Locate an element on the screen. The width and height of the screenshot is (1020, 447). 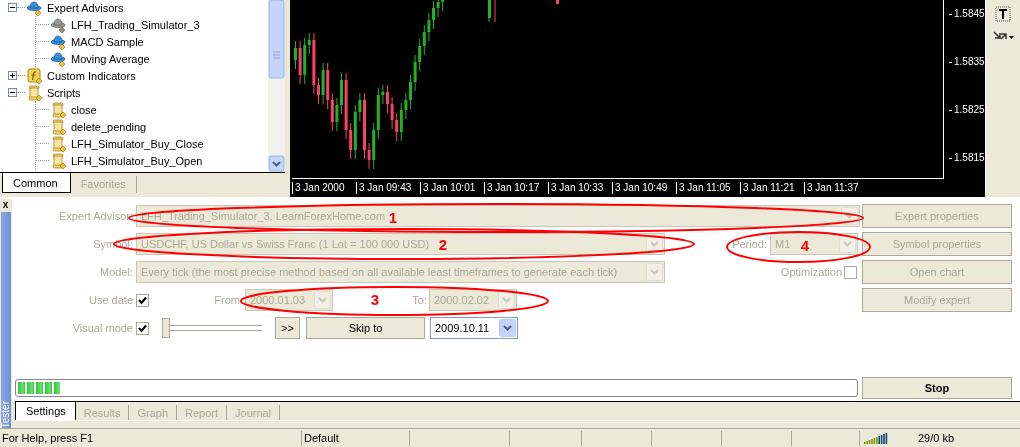
tab: Common is located at coordinates (36, 183).